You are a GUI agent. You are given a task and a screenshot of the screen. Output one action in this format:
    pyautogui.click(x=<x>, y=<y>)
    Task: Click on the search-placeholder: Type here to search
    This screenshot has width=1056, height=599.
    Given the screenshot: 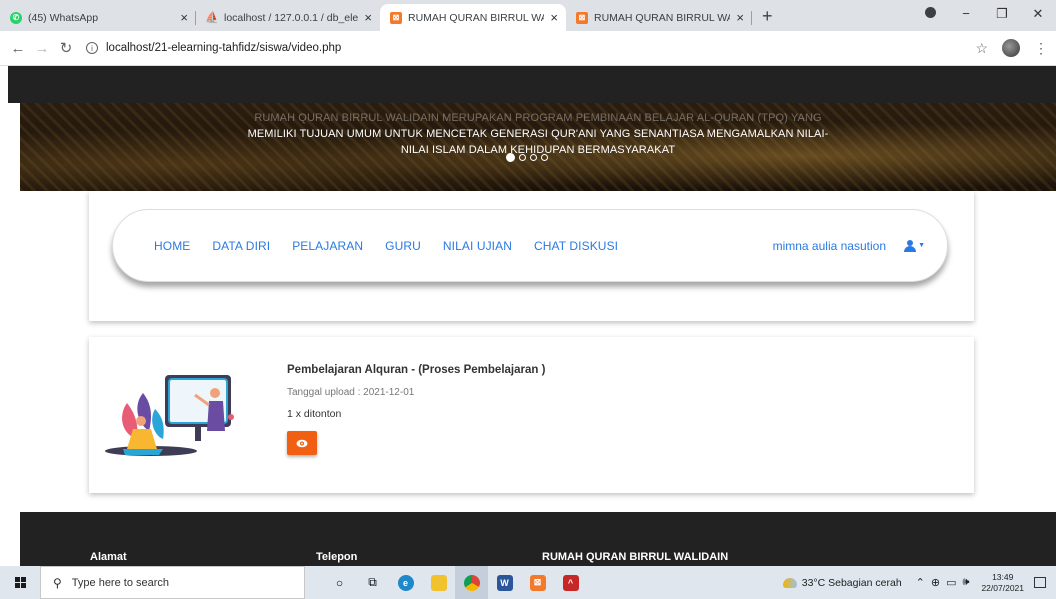 What is the action you would take?
    pyautogui.click(x=120, y=582)
    